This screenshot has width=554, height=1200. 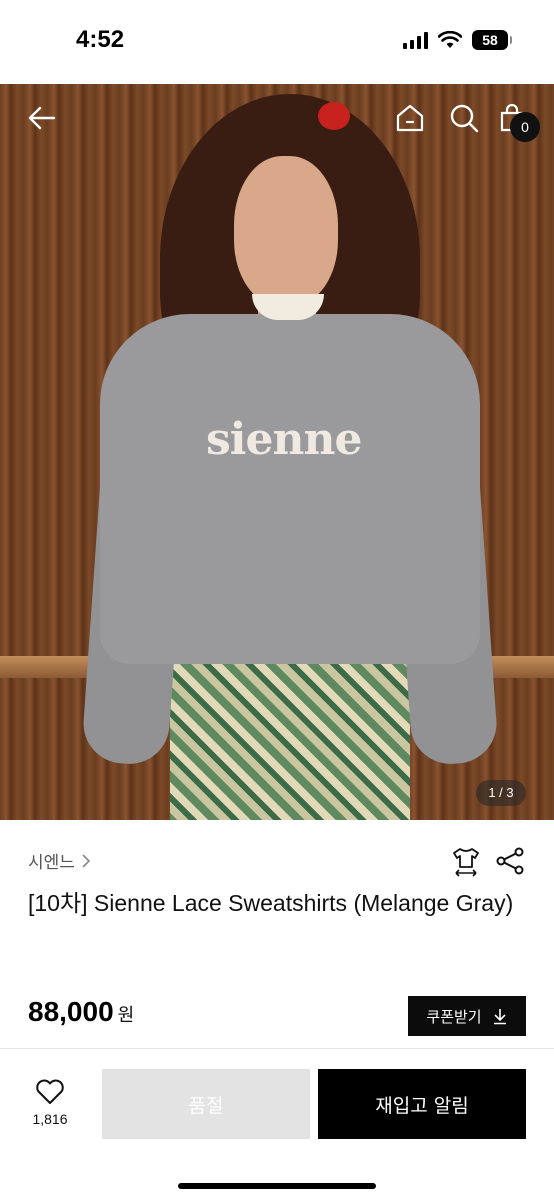 I want to click on search-icon, so click(x=464, y=118).